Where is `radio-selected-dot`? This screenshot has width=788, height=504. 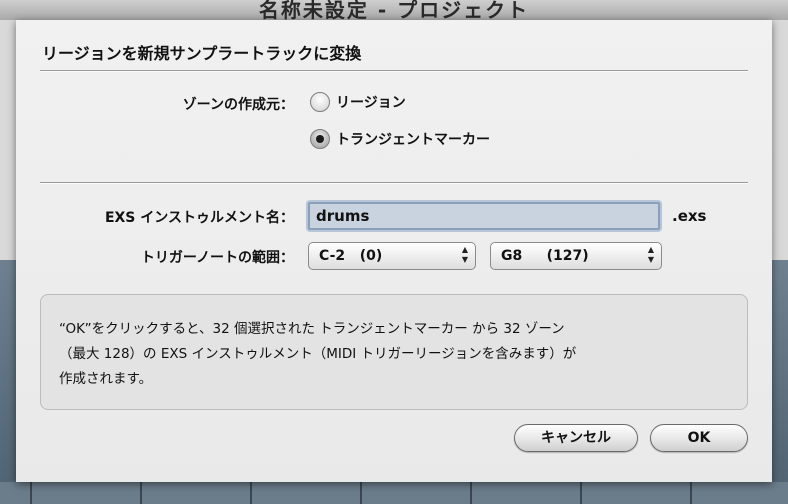 radio-selected-dot is located at coordinates (320, 139).